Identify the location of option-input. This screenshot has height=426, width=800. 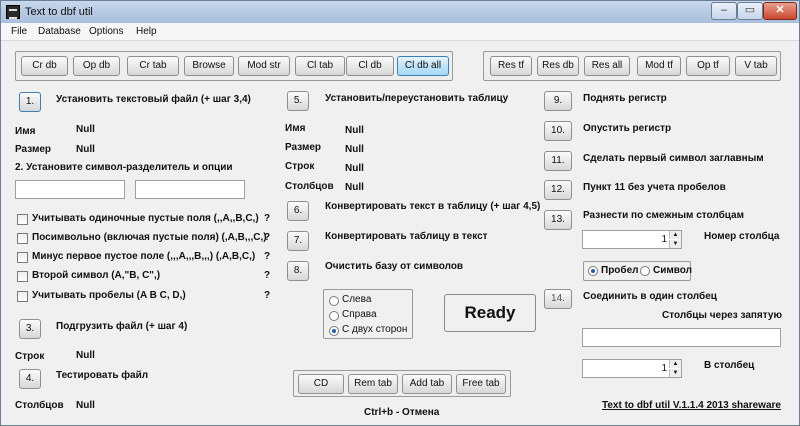
(190, 189).